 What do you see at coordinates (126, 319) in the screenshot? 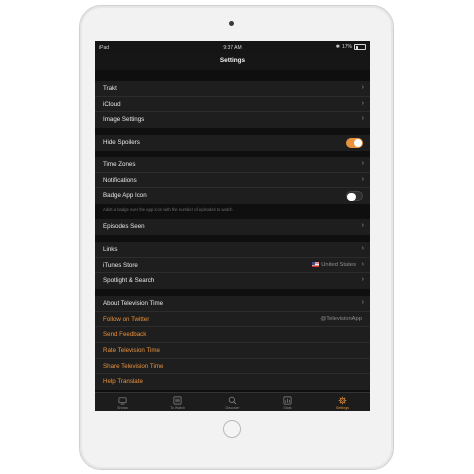
I see `row-label: Follow on Twitter` at bounding box center [126, 319].